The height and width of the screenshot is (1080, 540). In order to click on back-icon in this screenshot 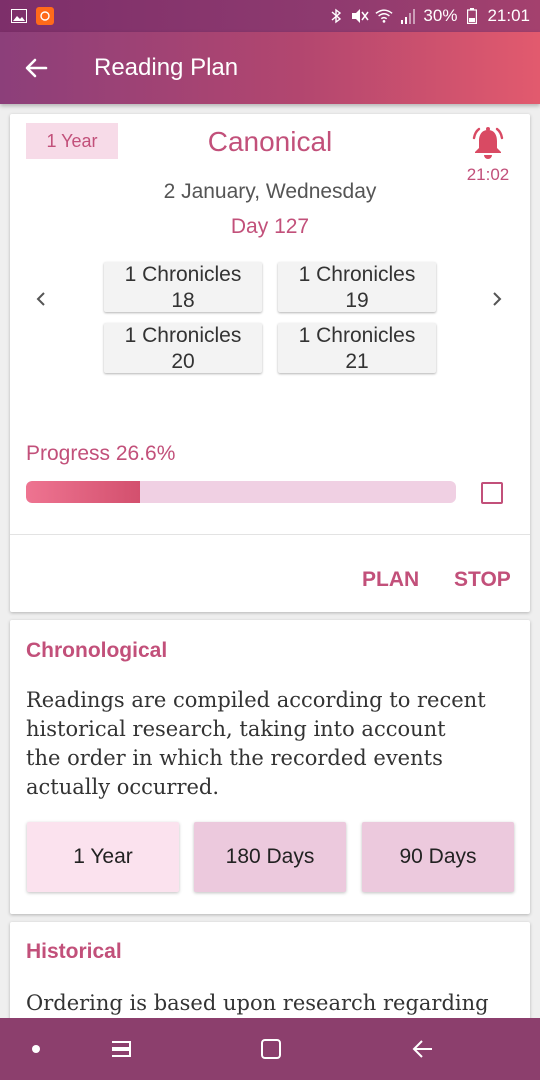, I will do `click(423, 1049)`.